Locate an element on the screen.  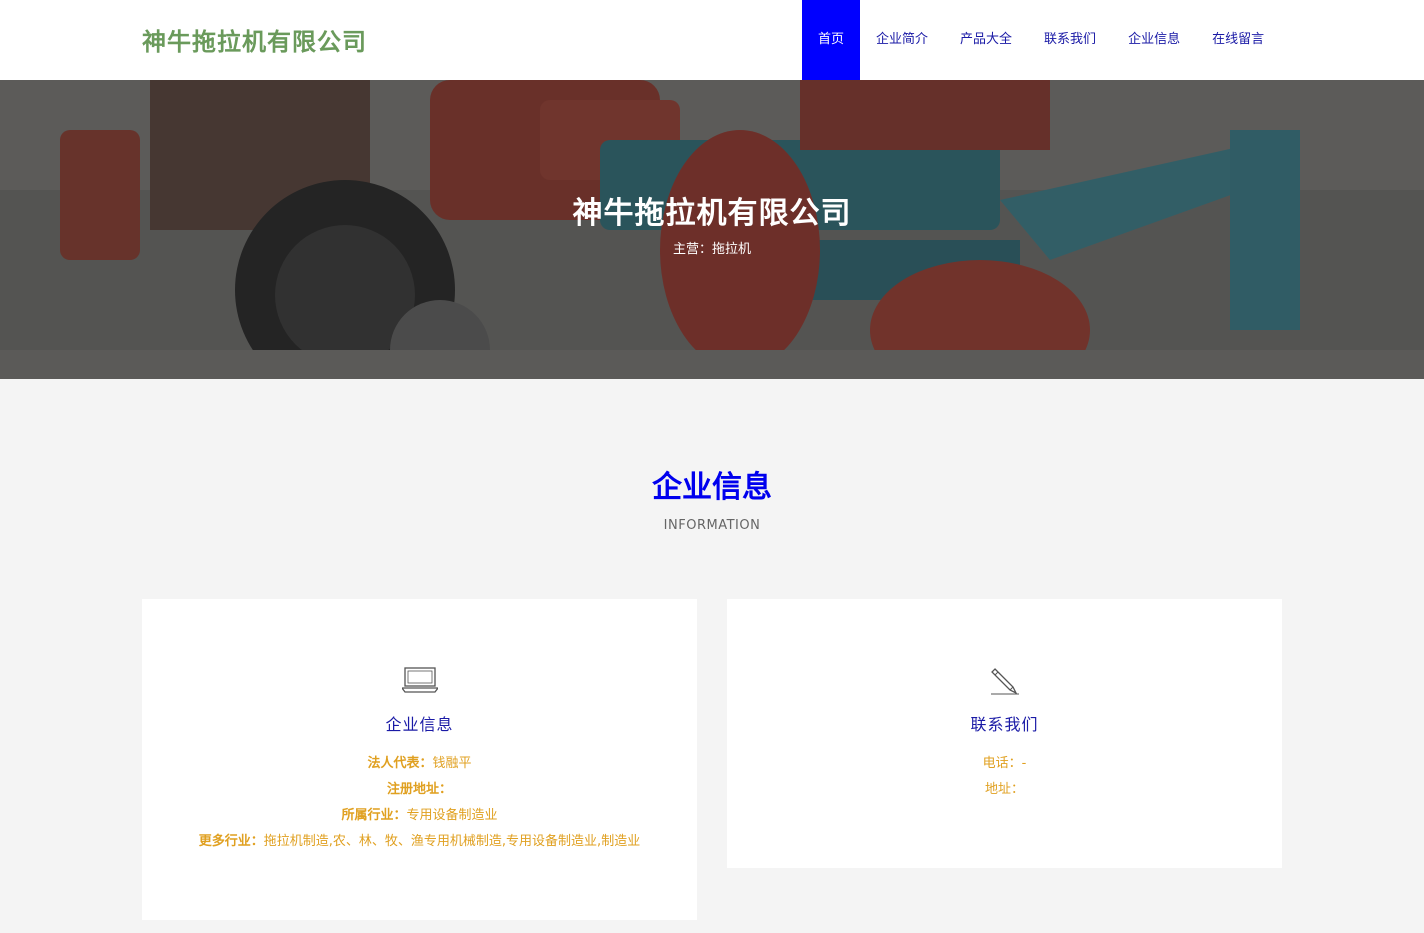
industry-label: 所属行业： is located at coordinates (374, 815).